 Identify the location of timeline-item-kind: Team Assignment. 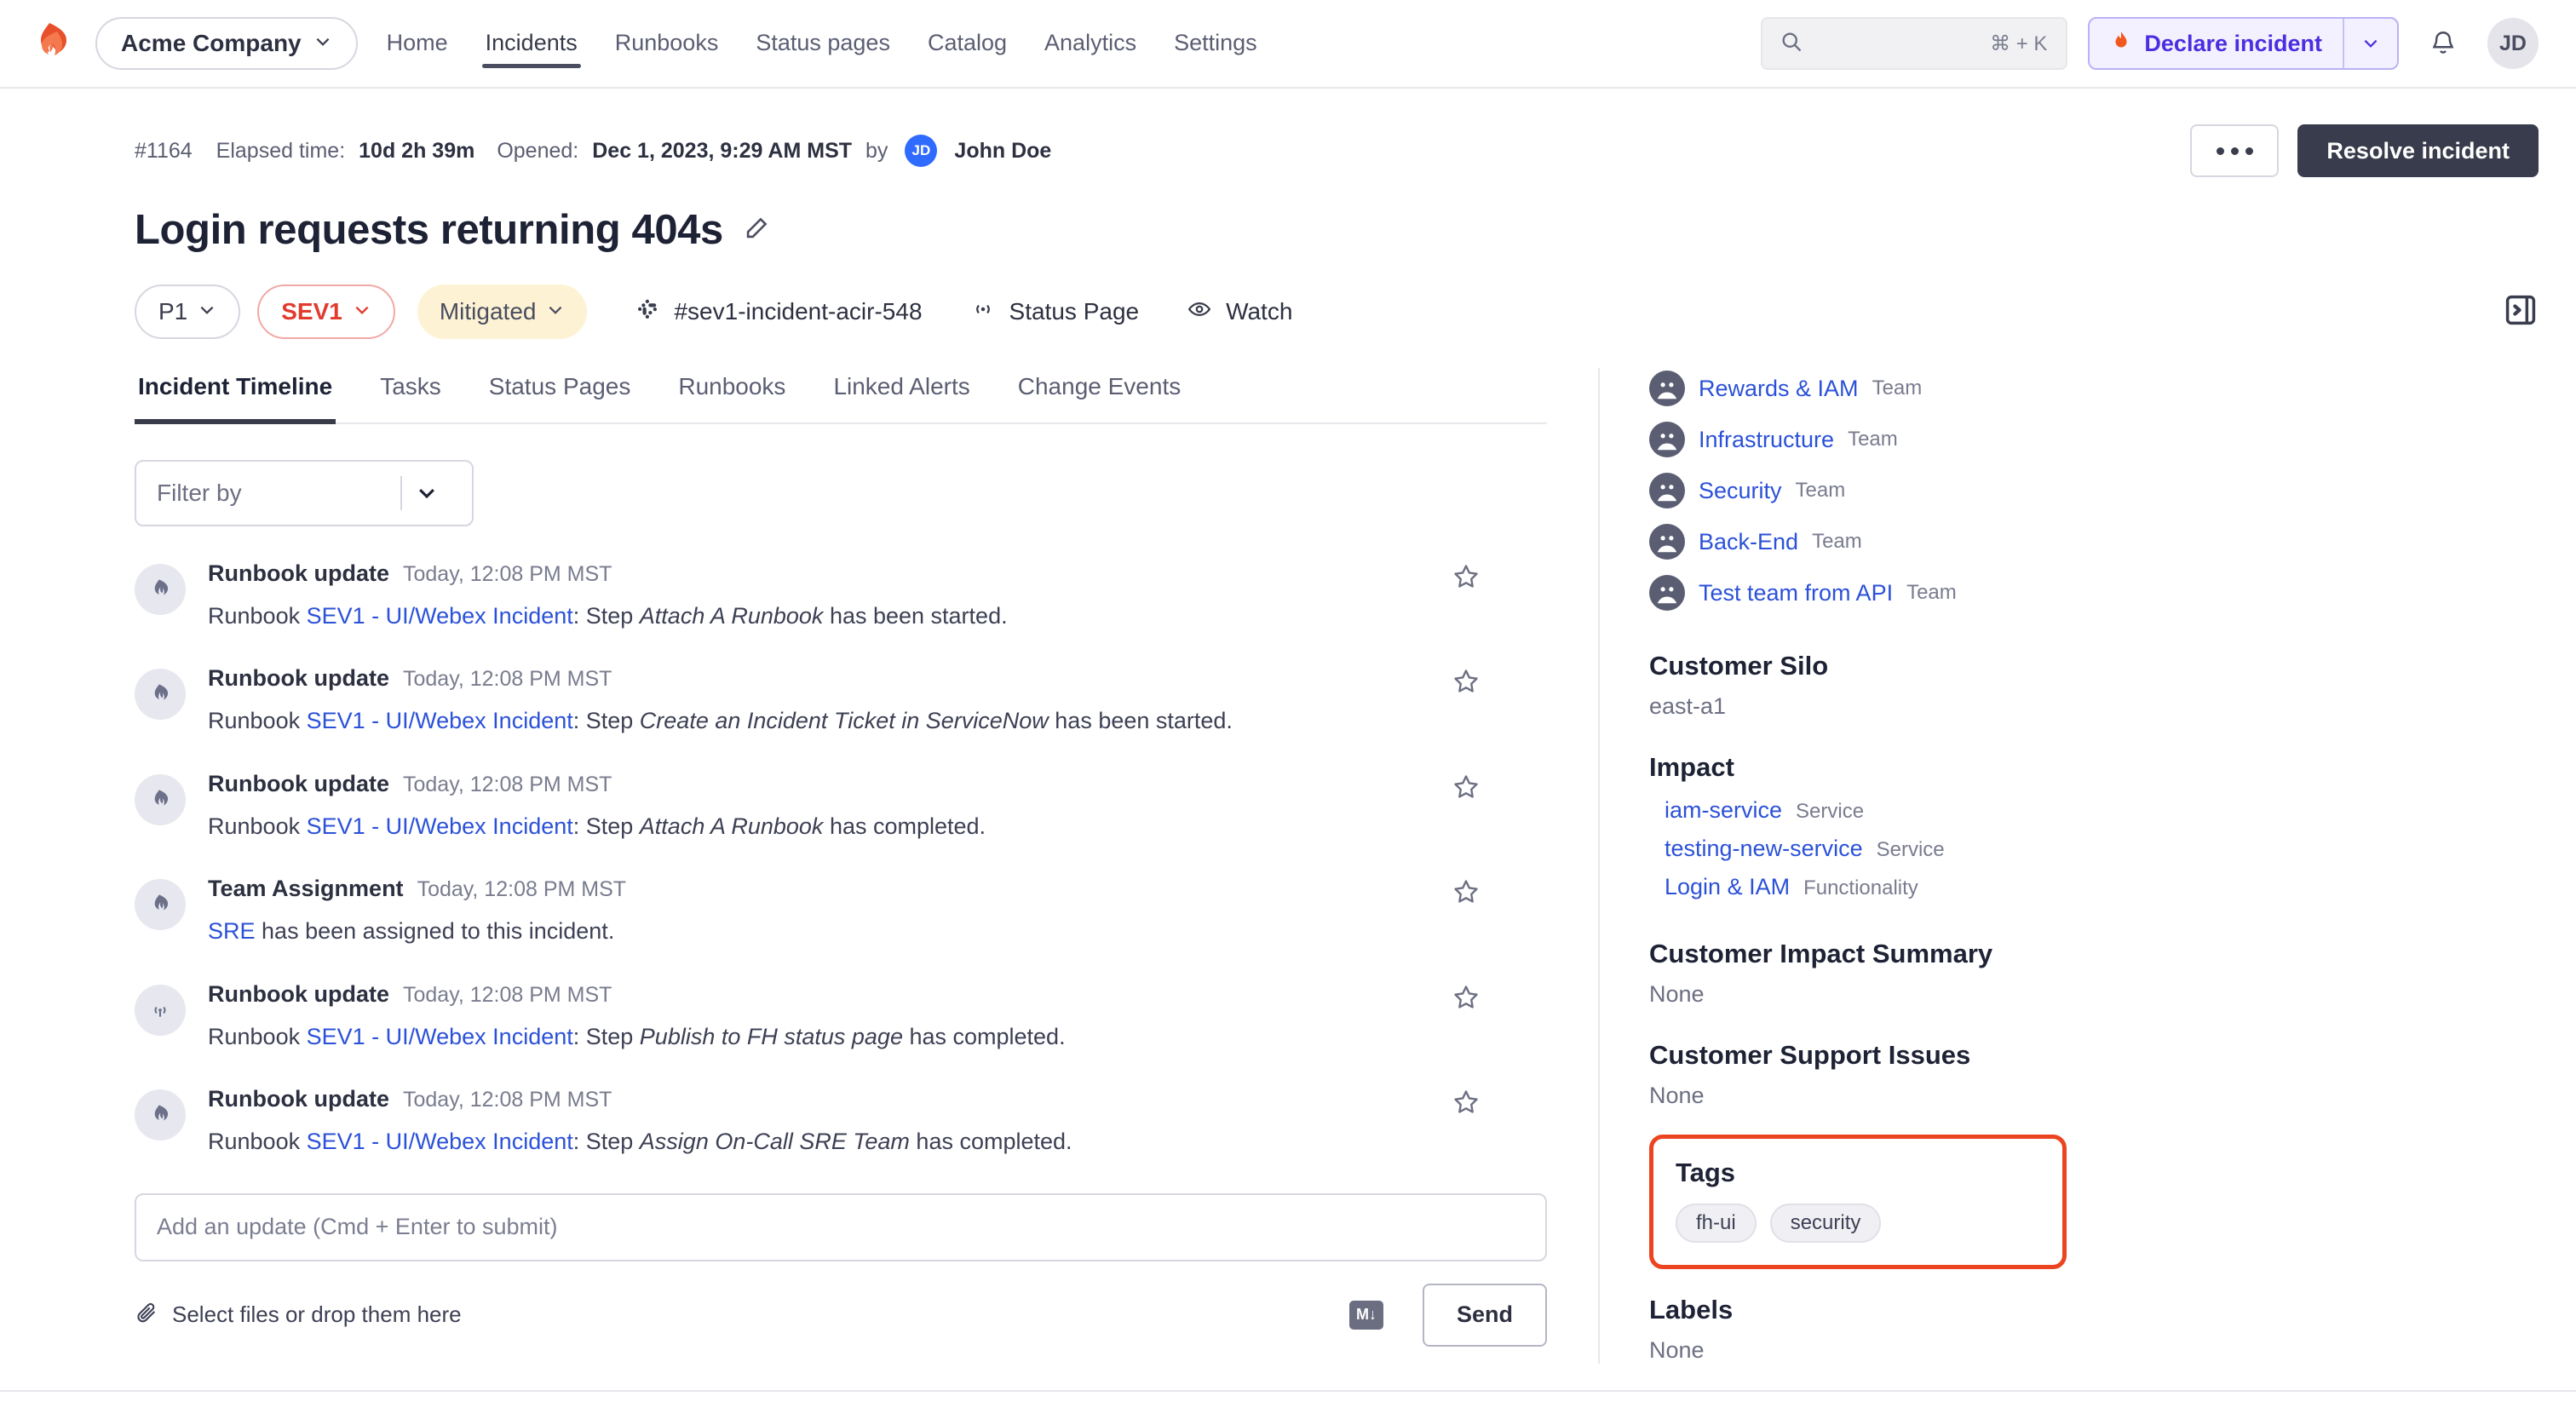
(306, 889).